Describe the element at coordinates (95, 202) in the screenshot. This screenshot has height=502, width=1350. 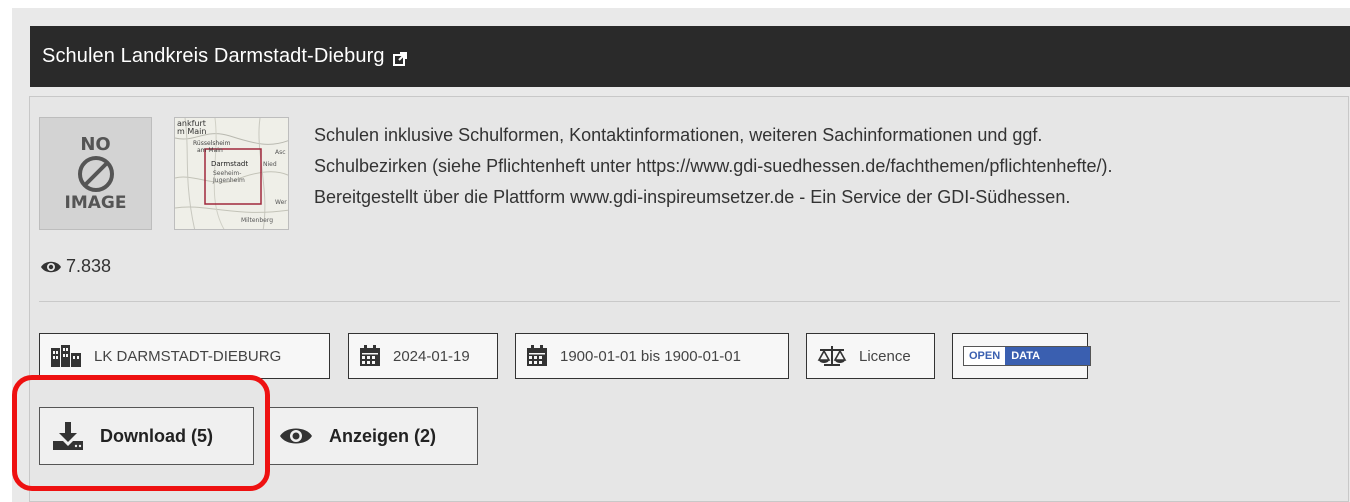
I see `no-image-text-bottom: IMAGE` at that location.